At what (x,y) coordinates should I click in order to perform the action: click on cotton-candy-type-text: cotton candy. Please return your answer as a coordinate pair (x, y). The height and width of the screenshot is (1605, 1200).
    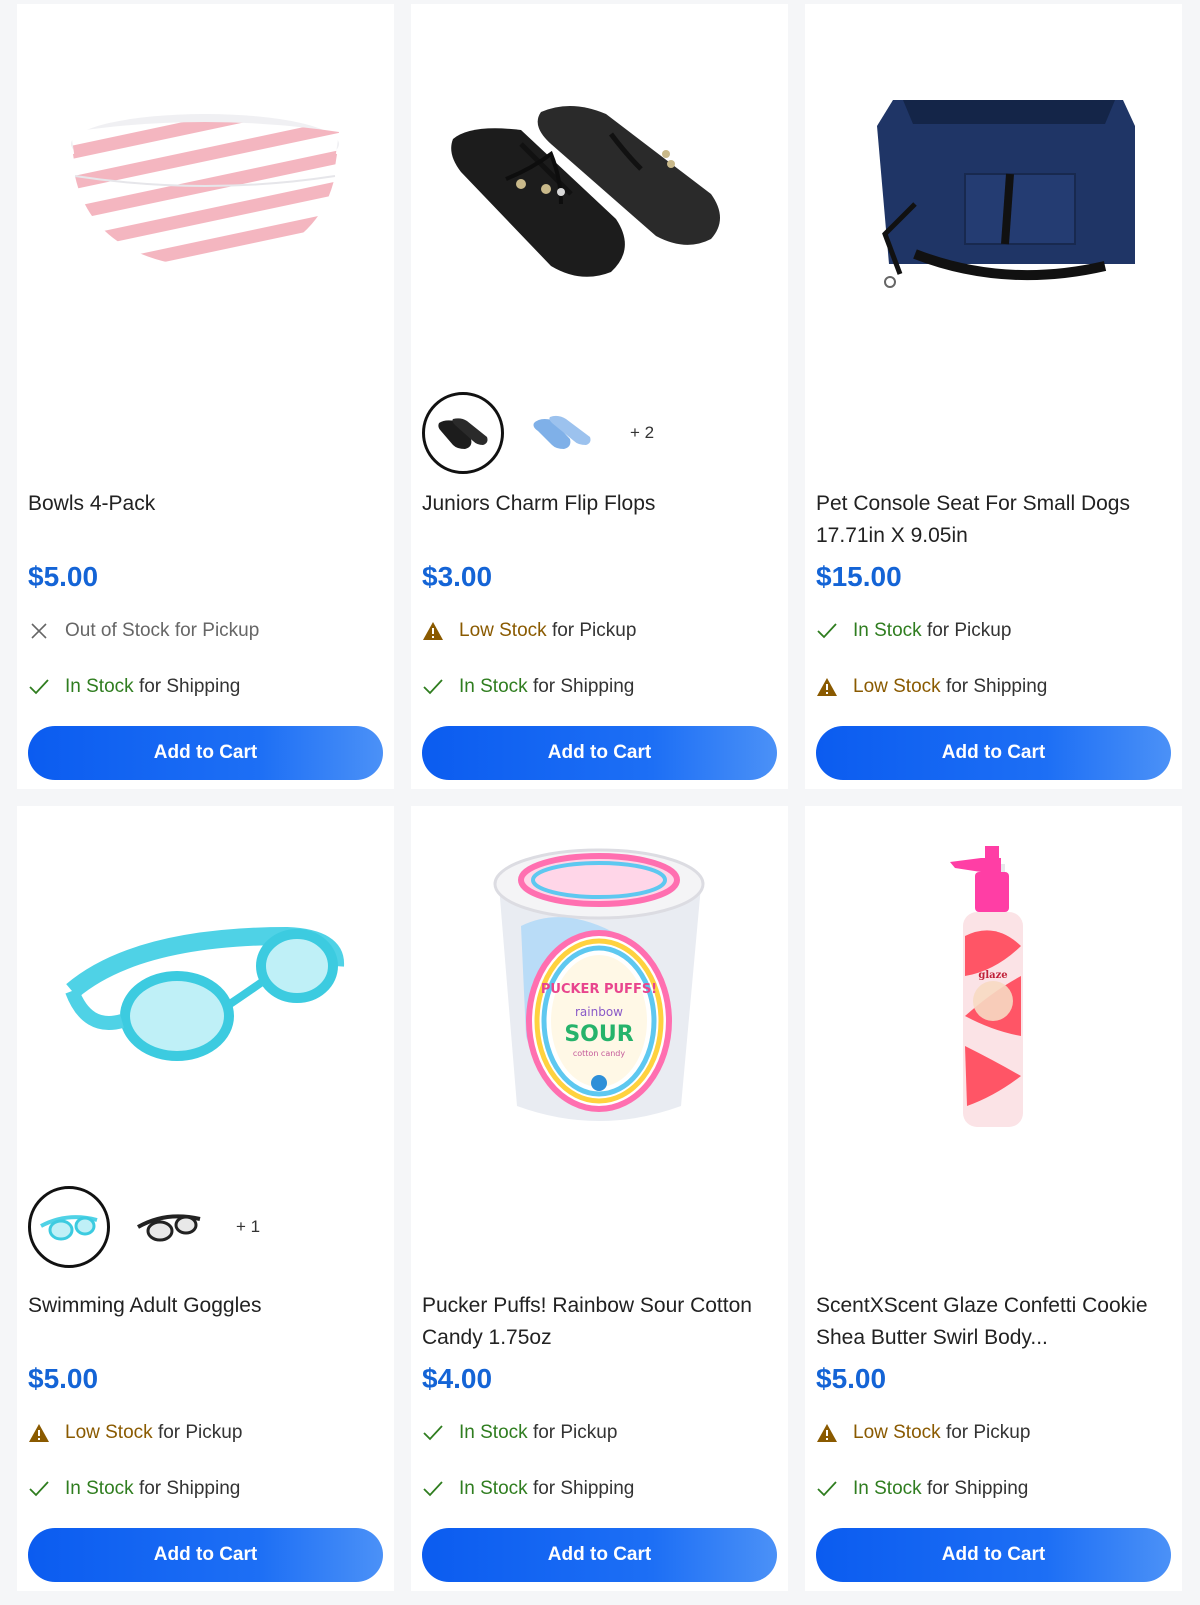
    Looking at the image, I should click on (599, 1053).